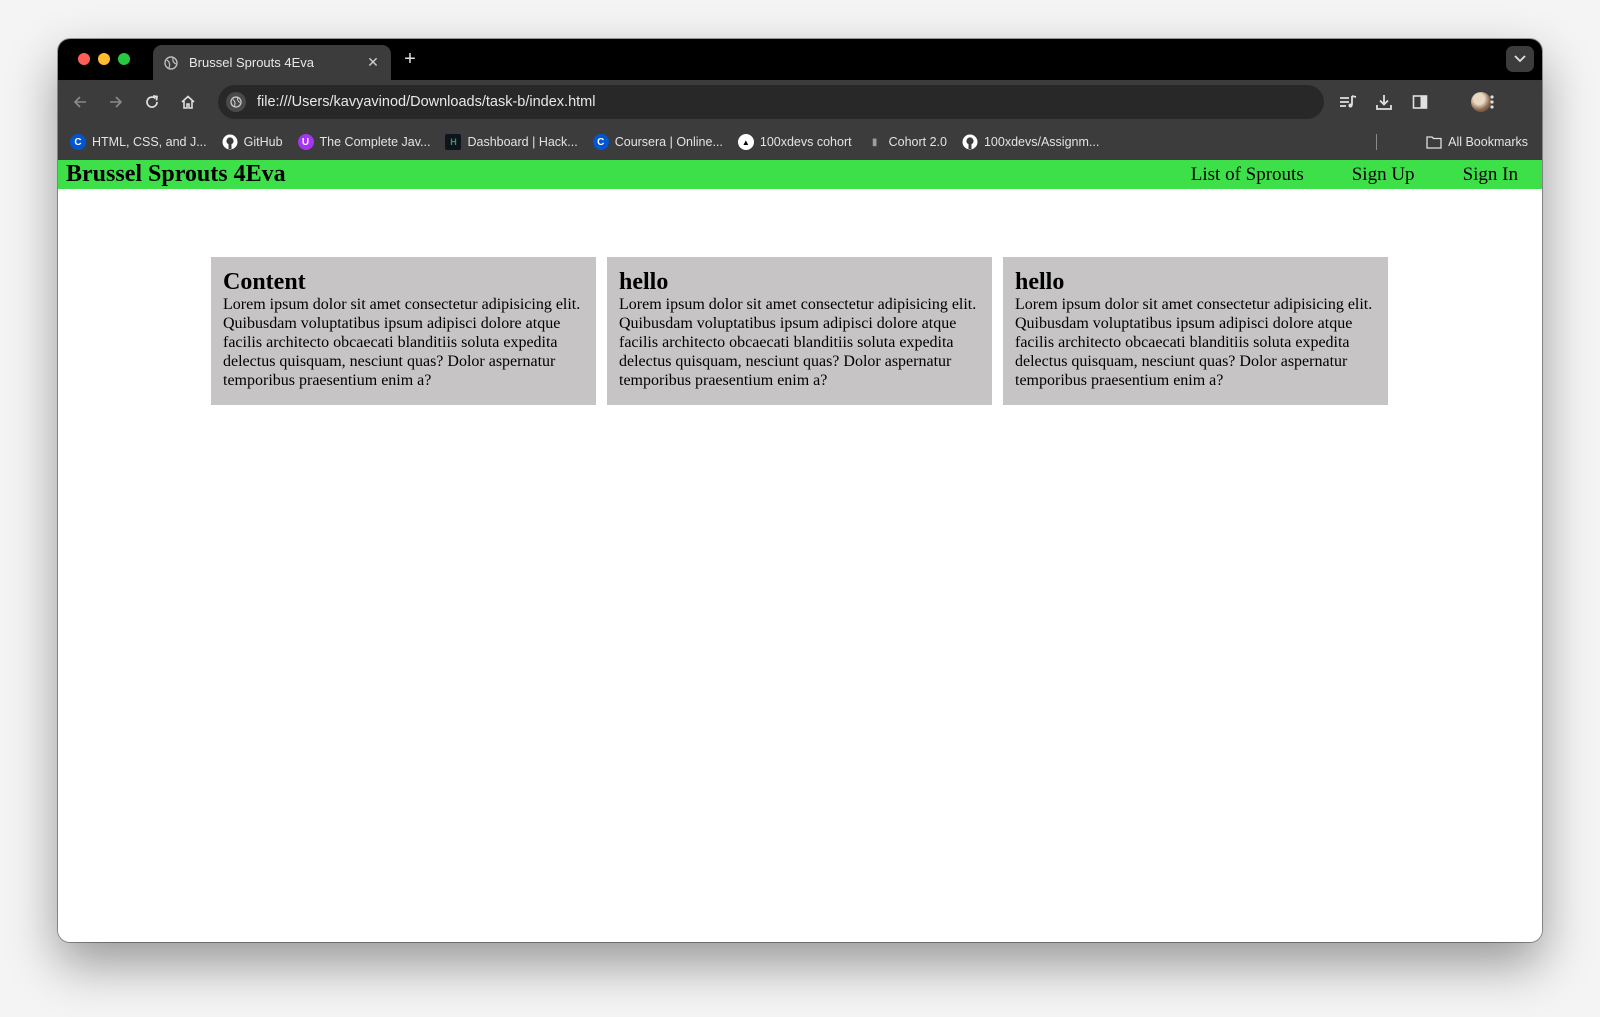 The image size is (1600, 1017). What do you see at coordinates (264, 282) in the screenshot?
I see `card-title: Content` at bounding box center [264, 282].